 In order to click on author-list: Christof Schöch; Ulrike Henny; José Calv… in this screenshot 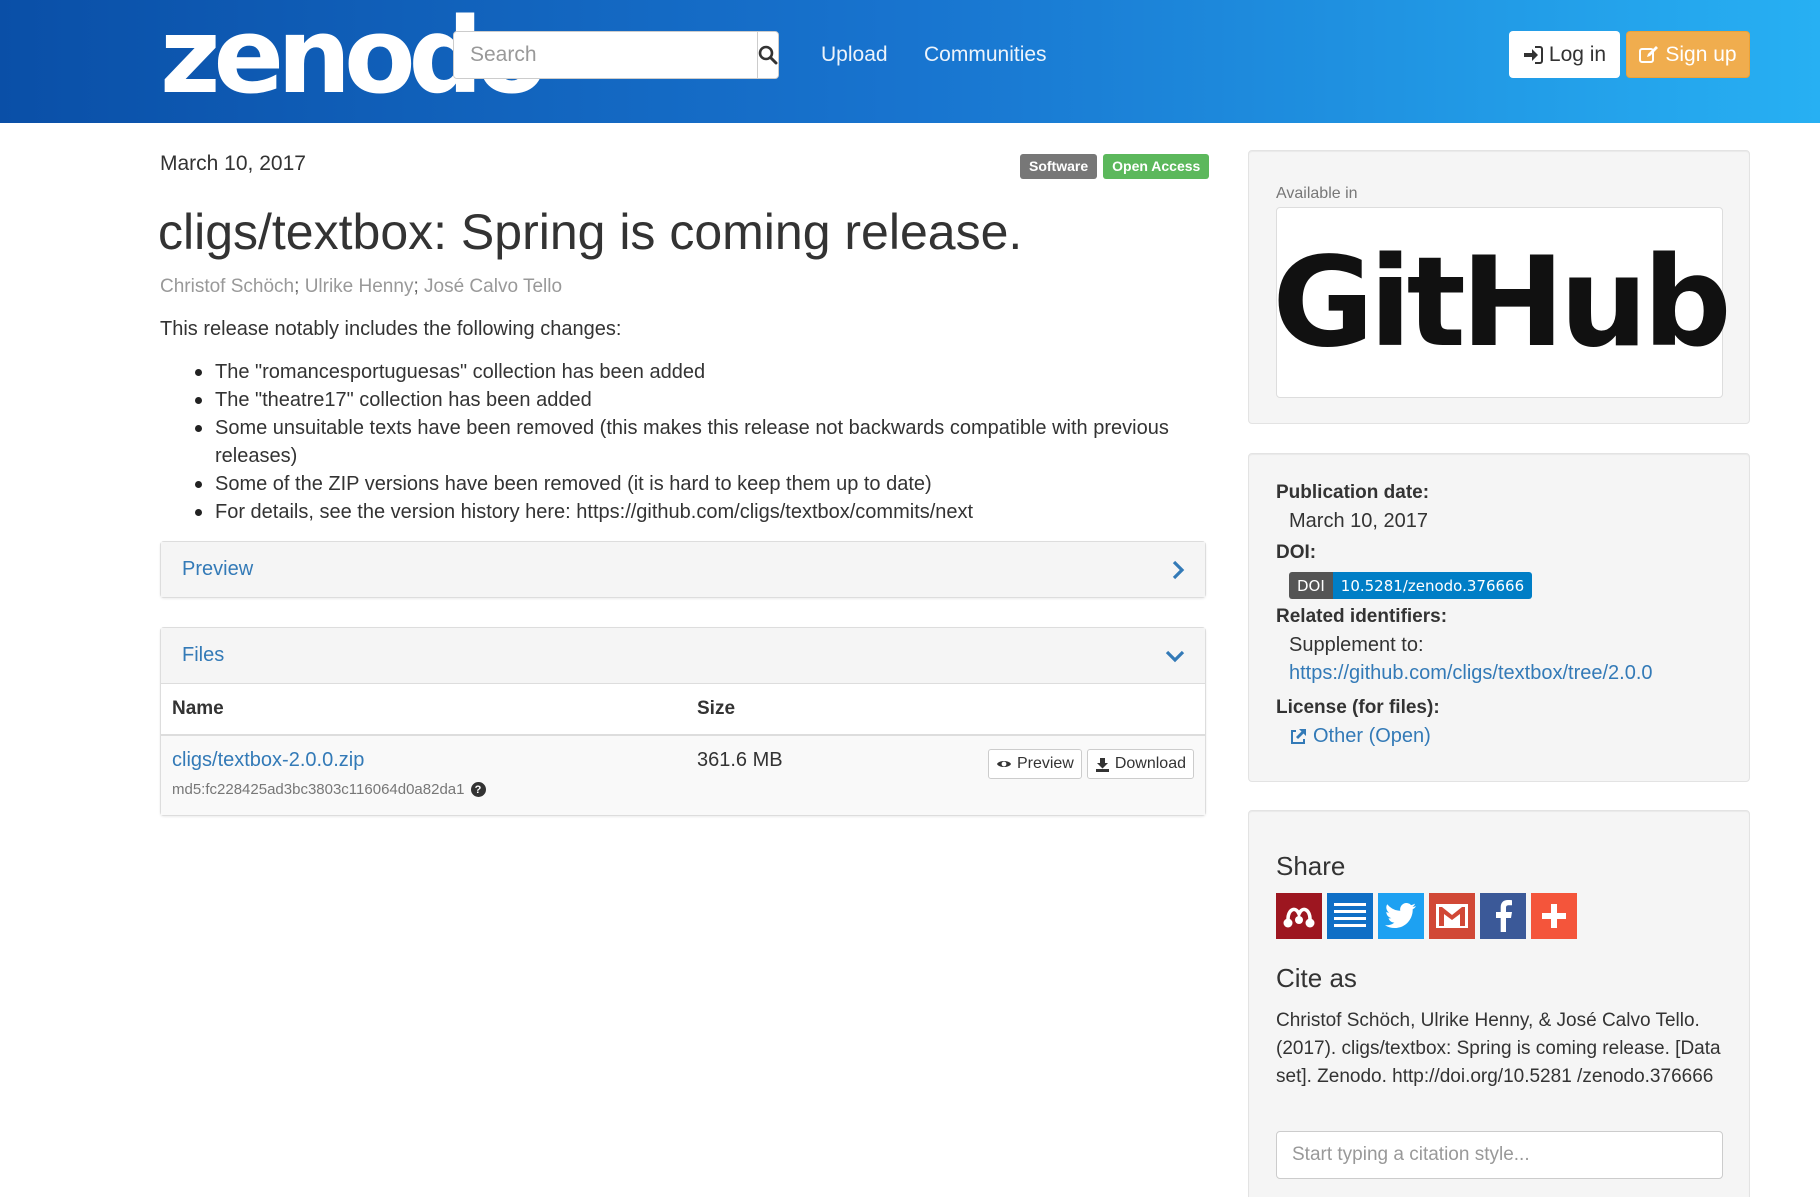, I will do `click(361, 286)`.